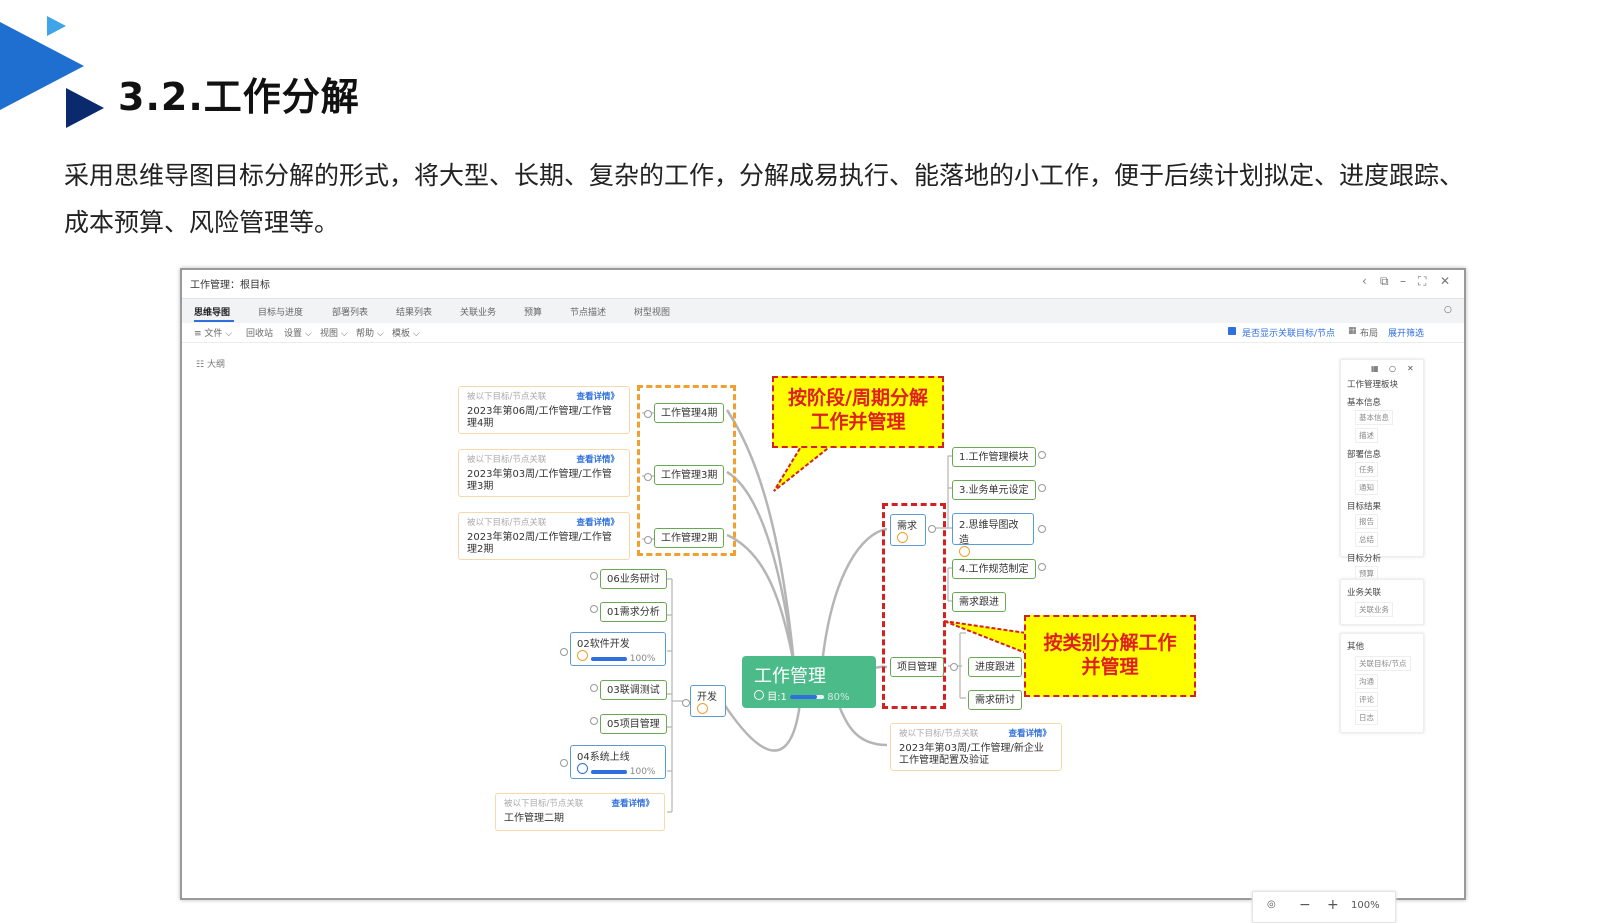  What do you see at coordinates (1448, 310) in the screenshot?
I see `location-pin-icon: ○` at bounding box center [1448, 310].